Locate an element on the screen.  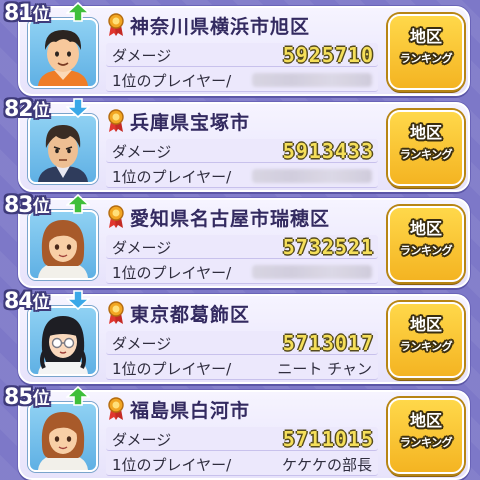
top-player-name: ニート チャン is located at coordinates (324, 369).